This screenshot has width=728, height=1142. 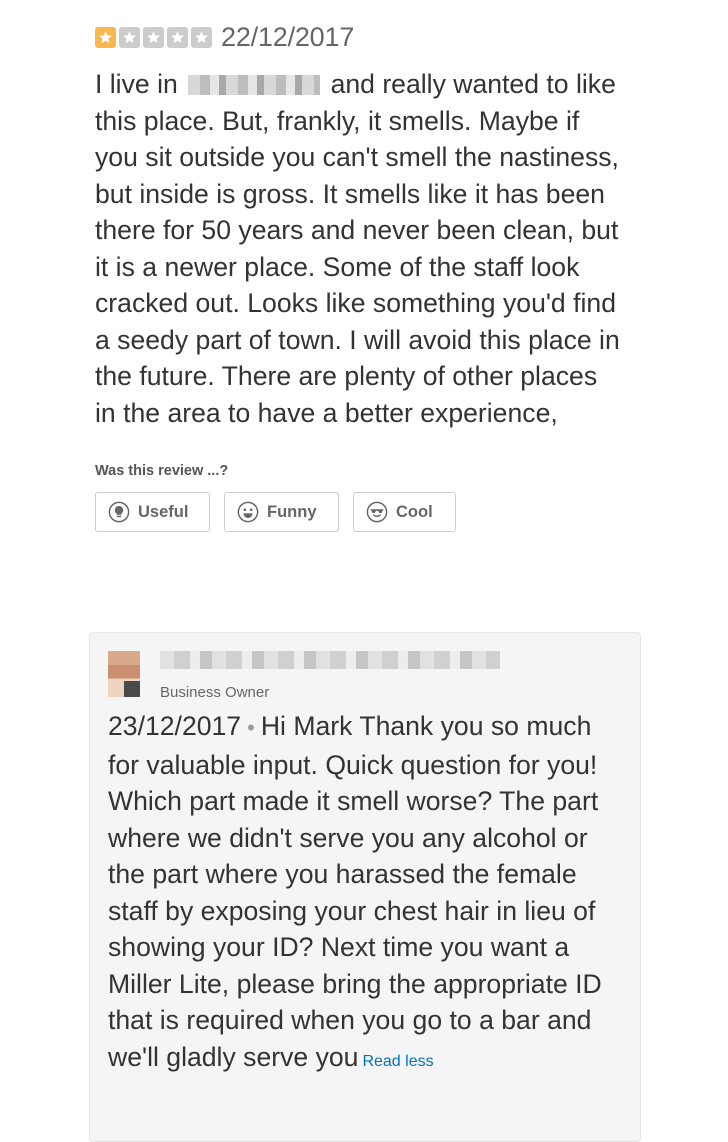 What do you see at coordinates (175, 726) in the screenshot?
I see `owner-reply-date: 23/12/2017` at bounding box center [175, 726].